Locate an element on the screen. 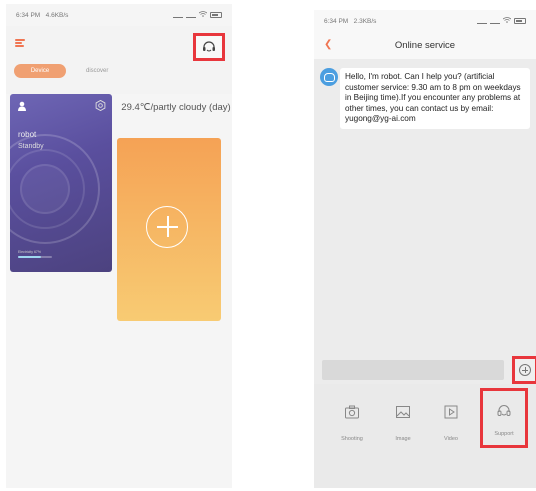 This screenshot has height=491, width=536. robot-device-card: robot Standby Electricity 67% is located at coordinates (61, 183).